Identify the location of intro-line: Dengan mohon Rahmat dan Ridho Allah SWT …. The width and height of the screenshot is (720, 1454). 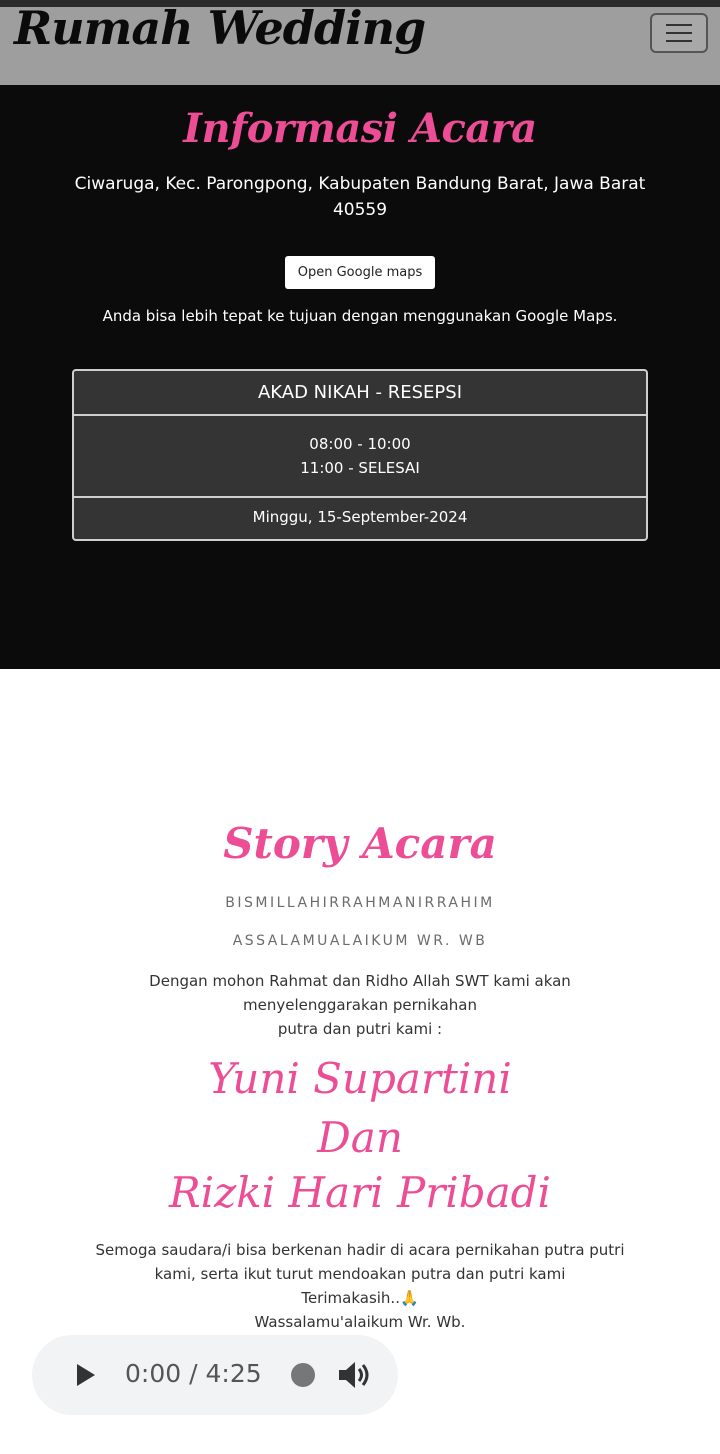
(360, 981).